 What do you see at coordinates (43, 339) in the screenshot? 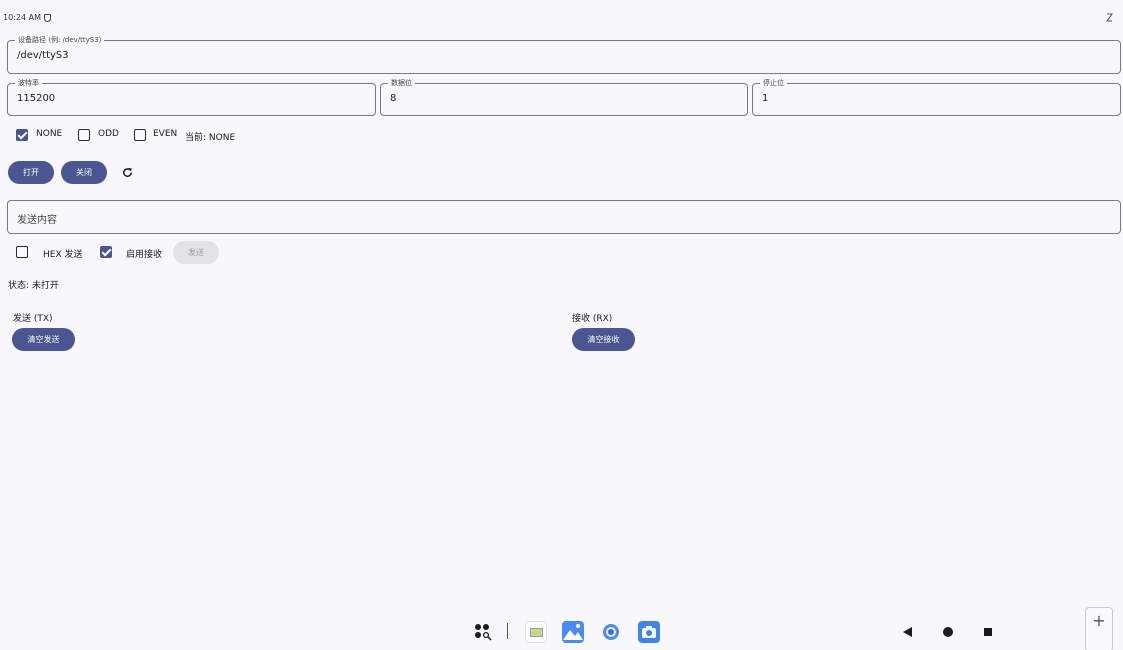
I see `clear-tx-button: 清空发送` at bounding box center [43, 339].